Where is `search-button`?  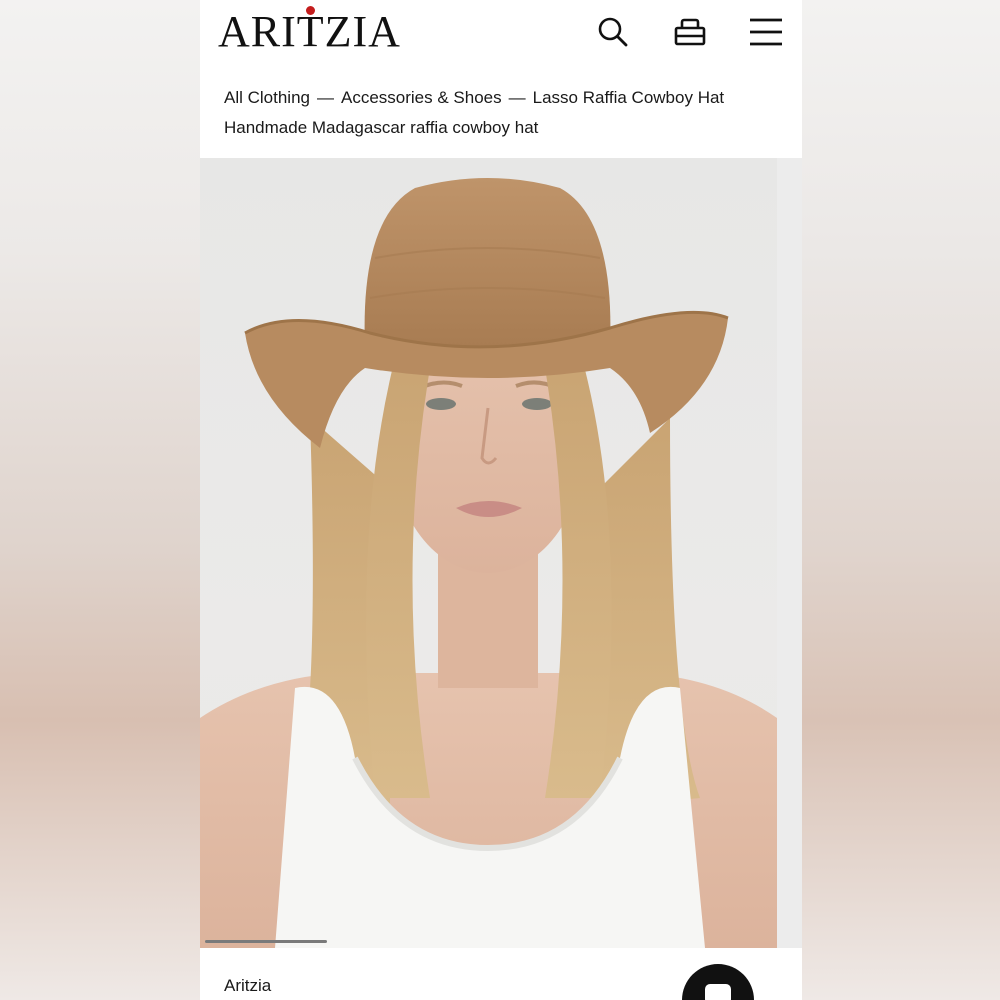
search-button is located at coordinates (613, 32).